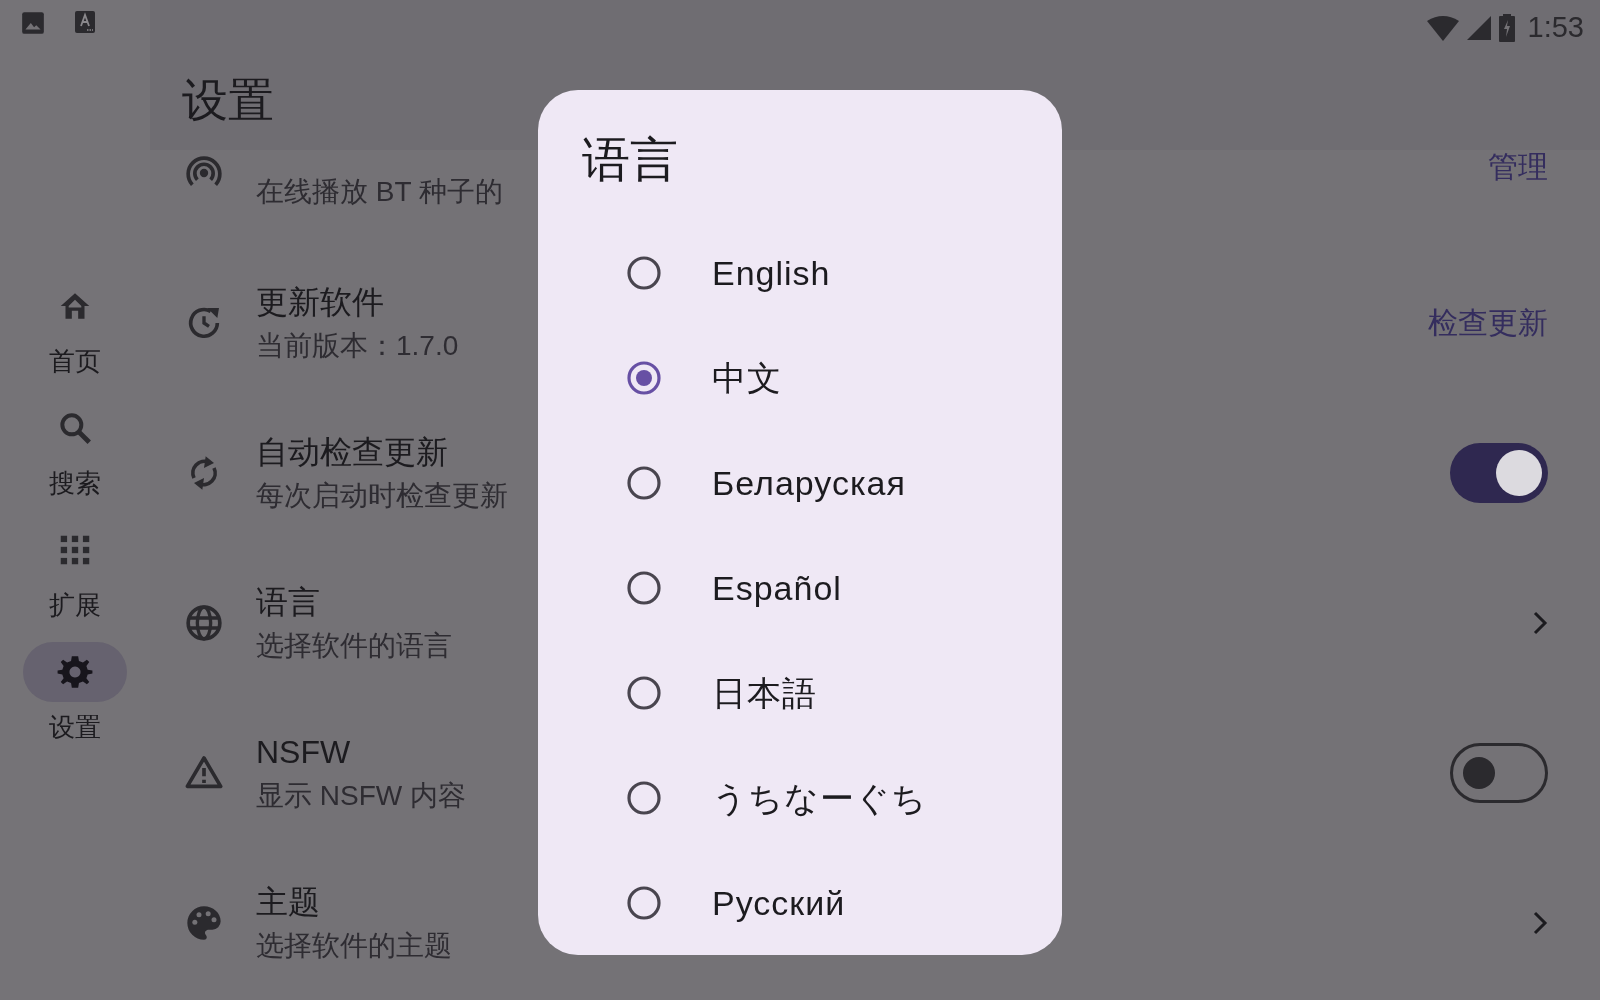  Describe the element at coordinates (320, 302) in the screenshot. I see `setting-title: 更新软件` at that location.